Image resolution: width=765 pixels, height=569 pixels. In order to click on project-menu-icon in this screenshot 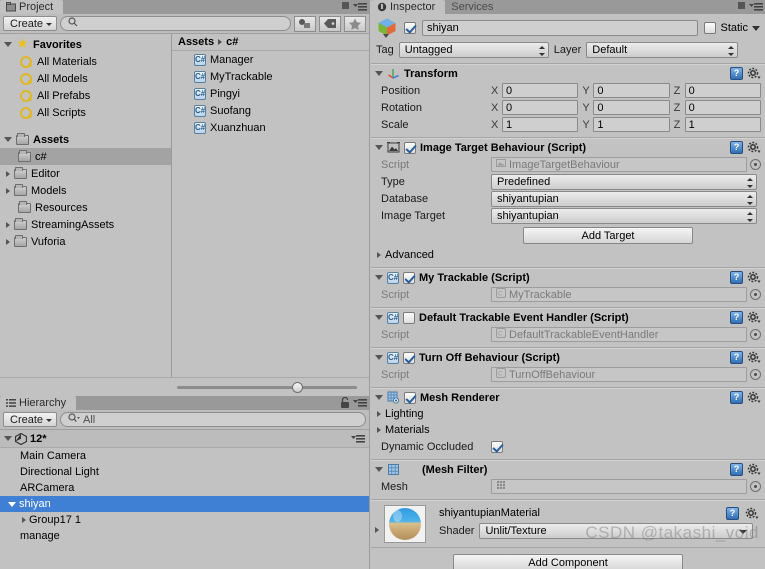, I will do `click(360, 7)`.